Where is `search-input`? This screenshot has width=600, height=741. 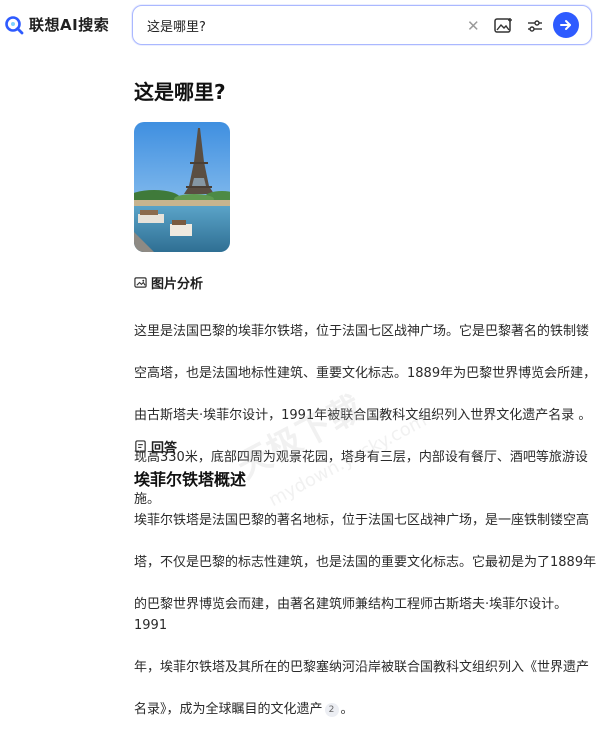 search-input is located at coordinates (297, 25).